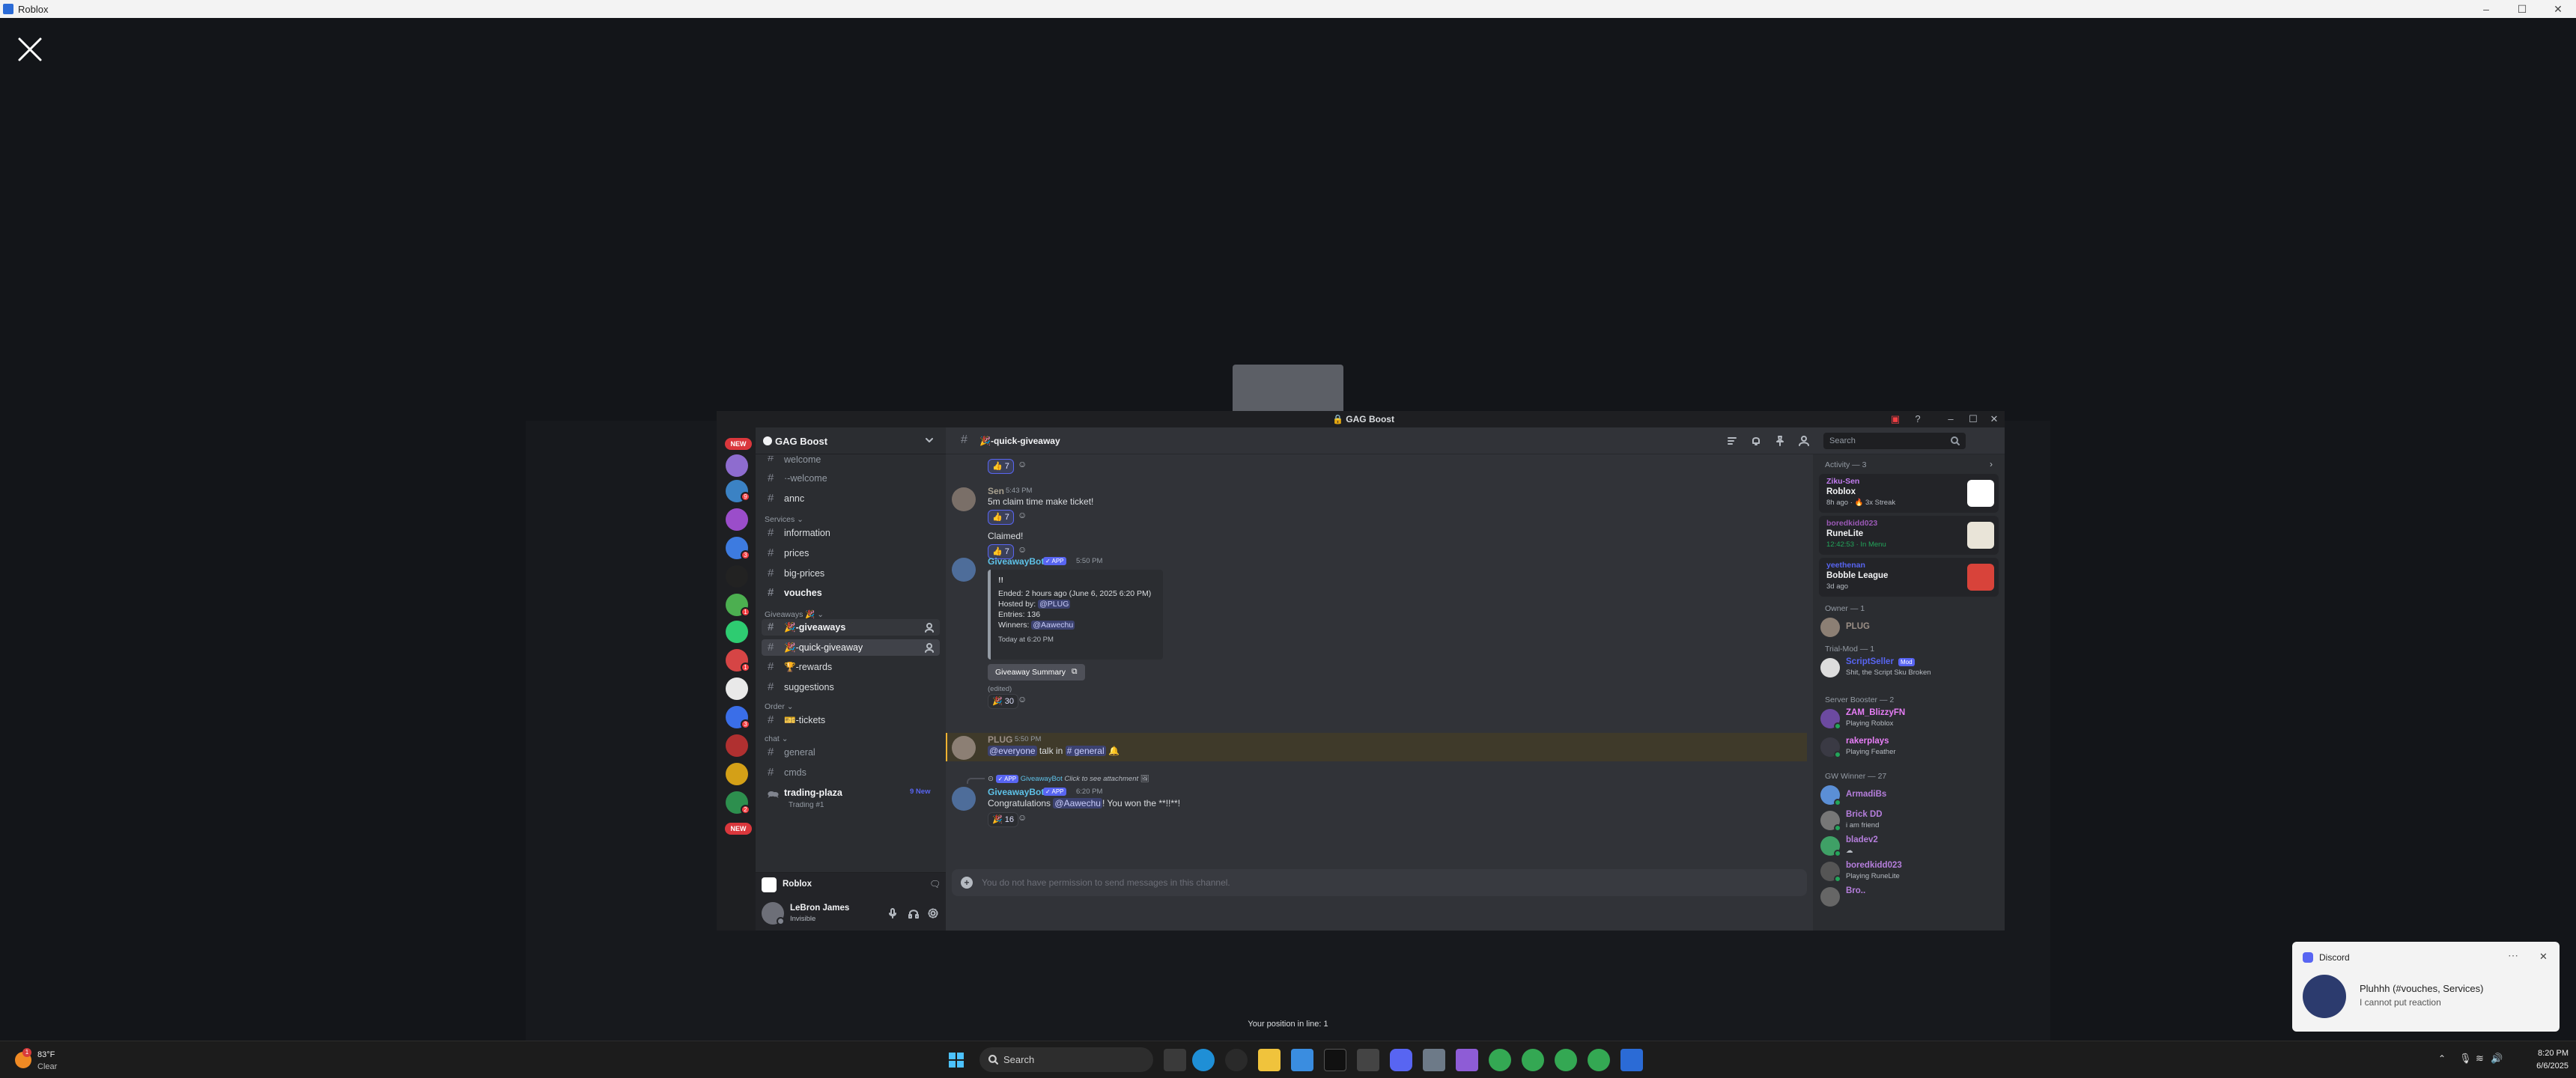 This screenshot has width=2576, height=1078. What do you see at coordinates (1910, 718) in the screenshot?
I see `member-row: ZAM_BlizzyFN Playing Roblox` at bounding box center [1910, 718].